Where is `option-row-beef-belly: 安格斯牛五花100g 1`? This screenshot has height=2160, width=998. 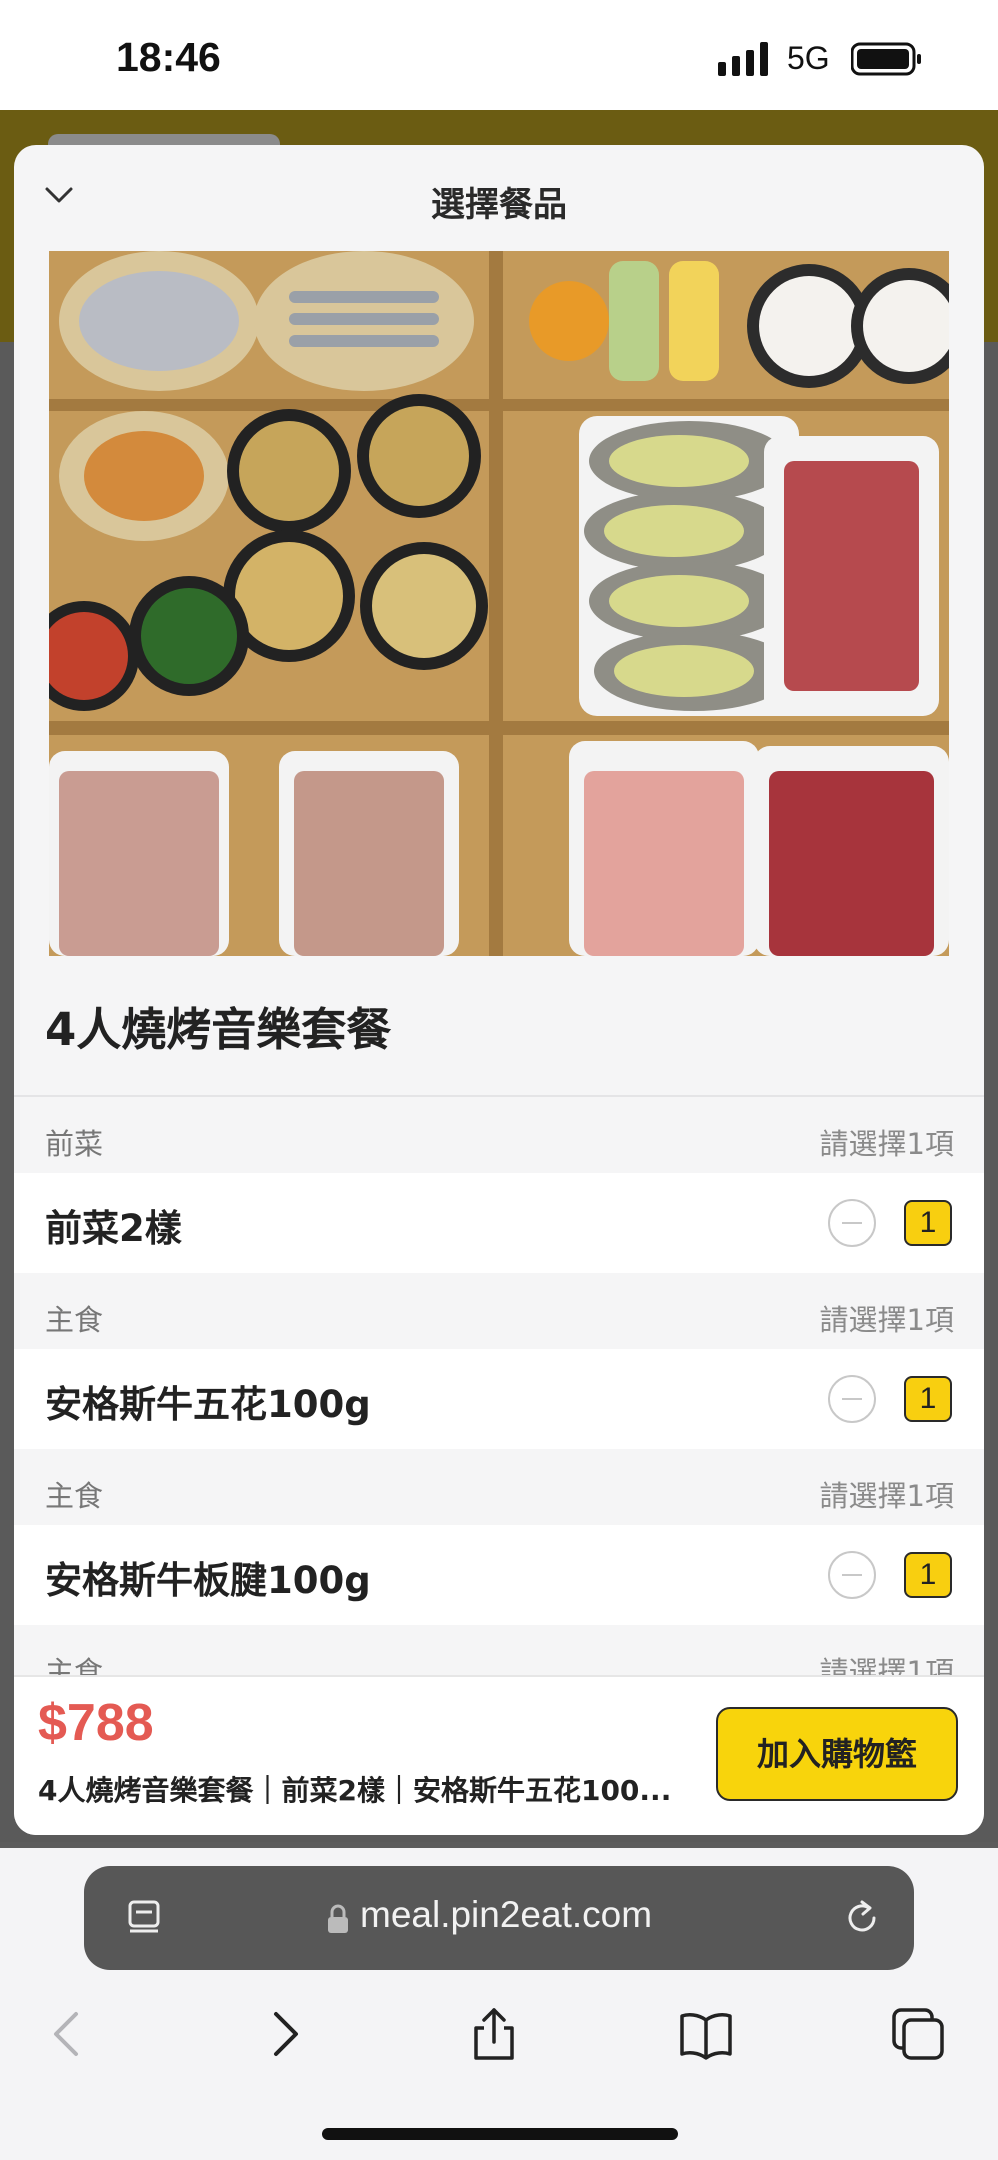
option-row-beef-belly: 安格斯牛五花100g 1 is located at coordinates (499, 1399).